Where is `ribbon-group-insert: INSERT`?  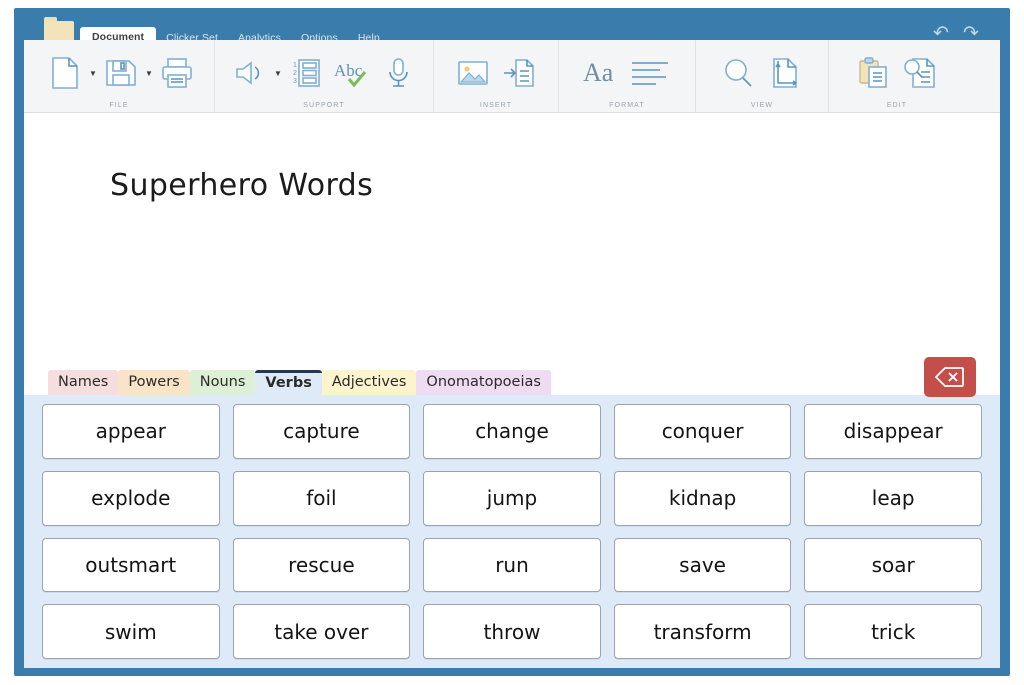 ribbon-group-insert: INSERT is located at coordinates (496, 76).